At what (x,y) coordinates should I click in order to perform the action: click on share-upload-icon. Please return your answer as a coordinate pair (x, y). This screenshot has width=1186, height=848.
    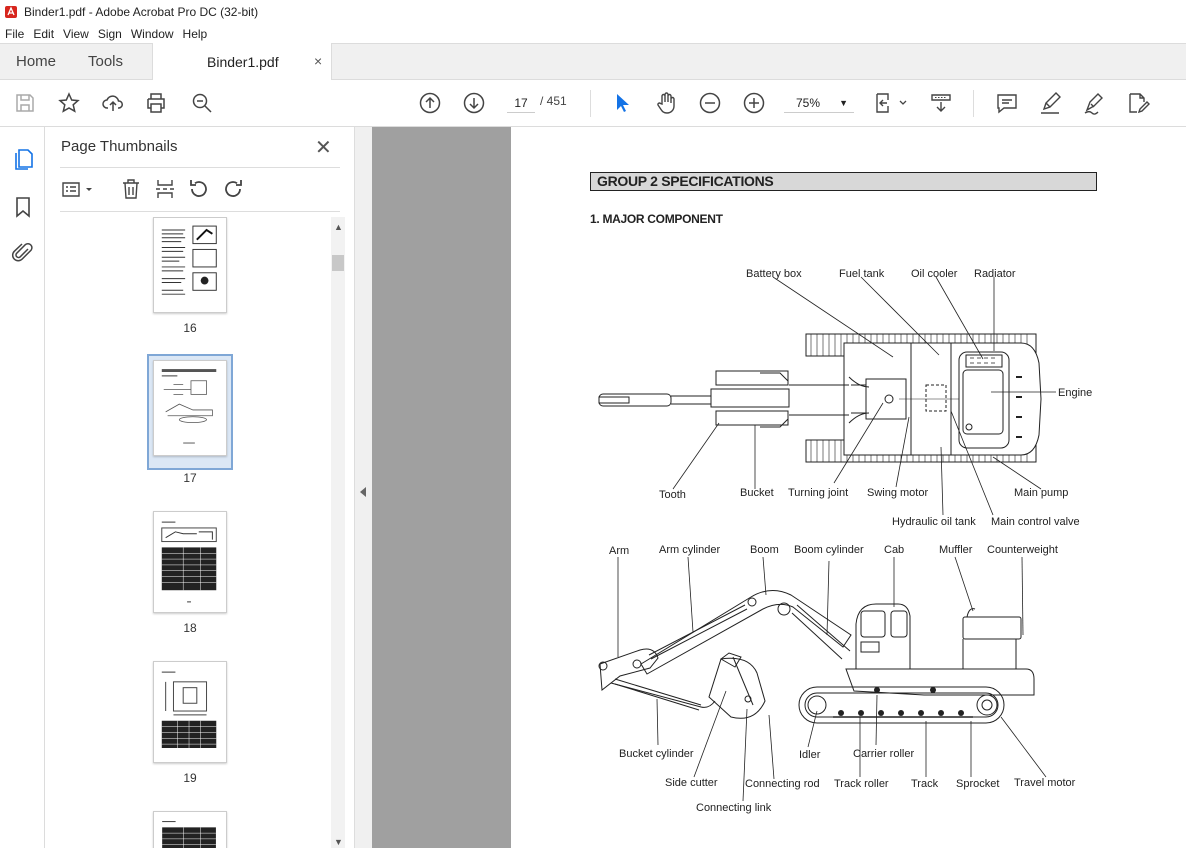
    Looking at the image, I should click on (113, 103).